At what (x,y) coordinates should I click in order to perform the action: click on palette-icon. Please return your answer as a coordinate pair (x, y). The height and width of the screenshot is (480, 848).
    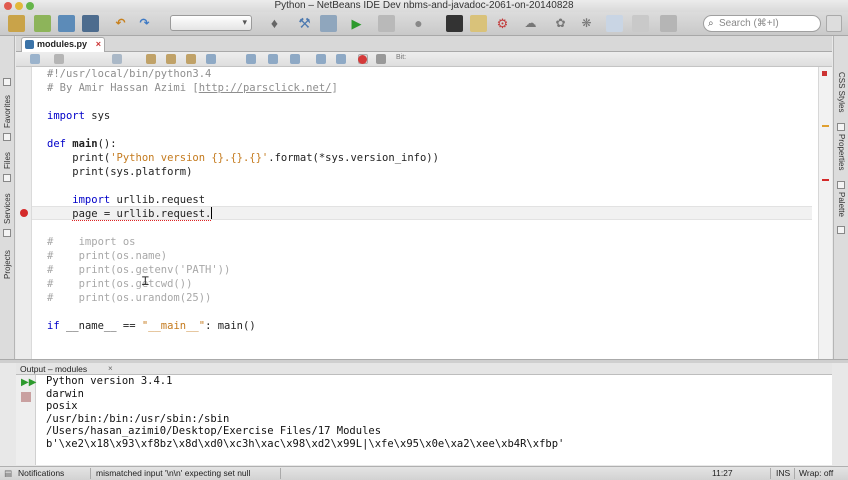
    Looking at the image, I should click on (841, 230).